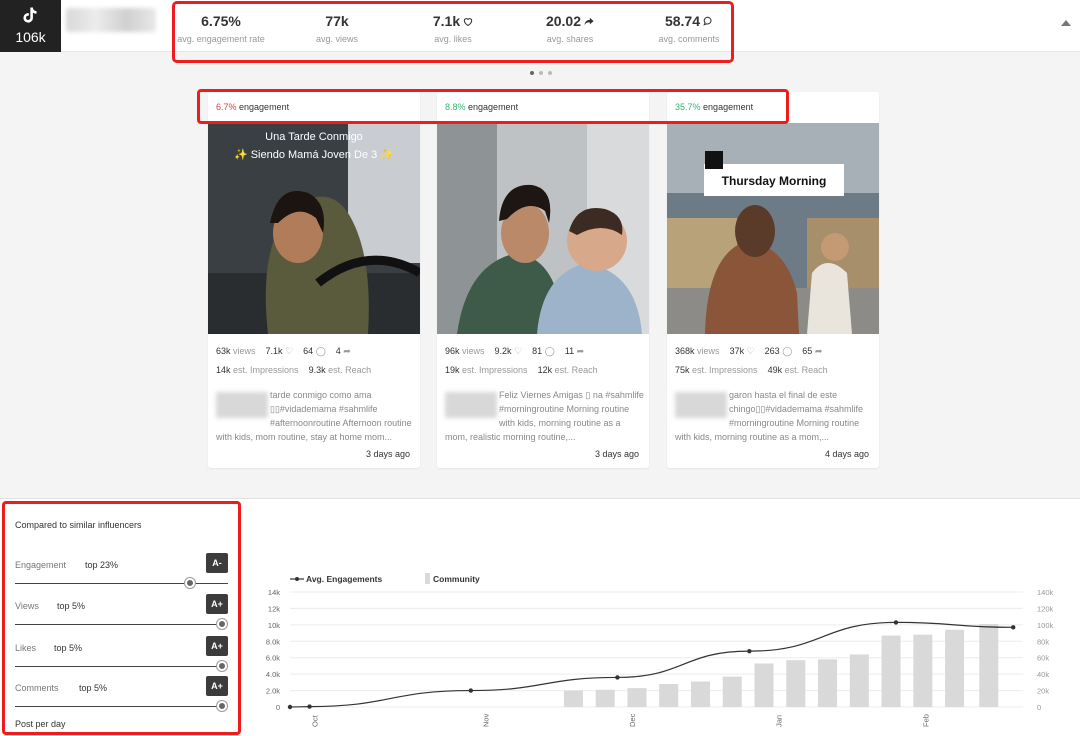  What do you see at coordinates (317, 370) in the screenshot?
I see `reach-count: 9.3k` at bounding box center [317, 370].